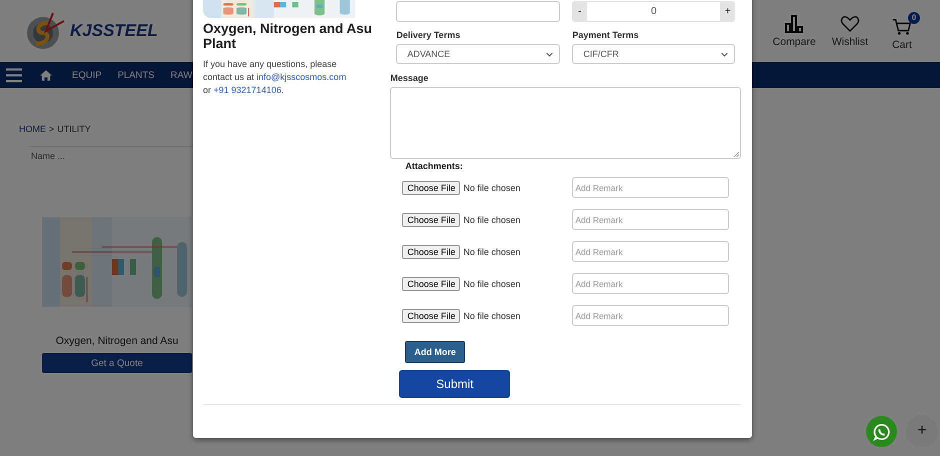 This screenshot has width=940, height=456. What do you see at coordinates (606, 35) in the screenshot?
I see `field-label: Payment Terms` at bounding box center [606, 35].